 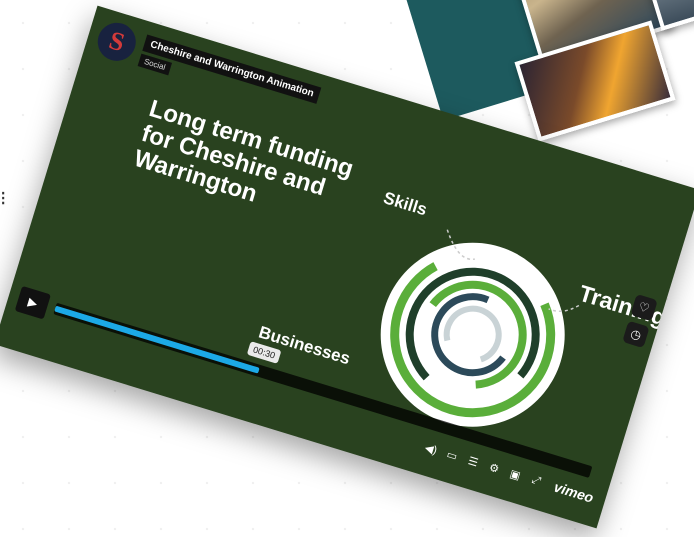 I want to click on vimeo-logo: vimeo, so click(x=573, y=492).